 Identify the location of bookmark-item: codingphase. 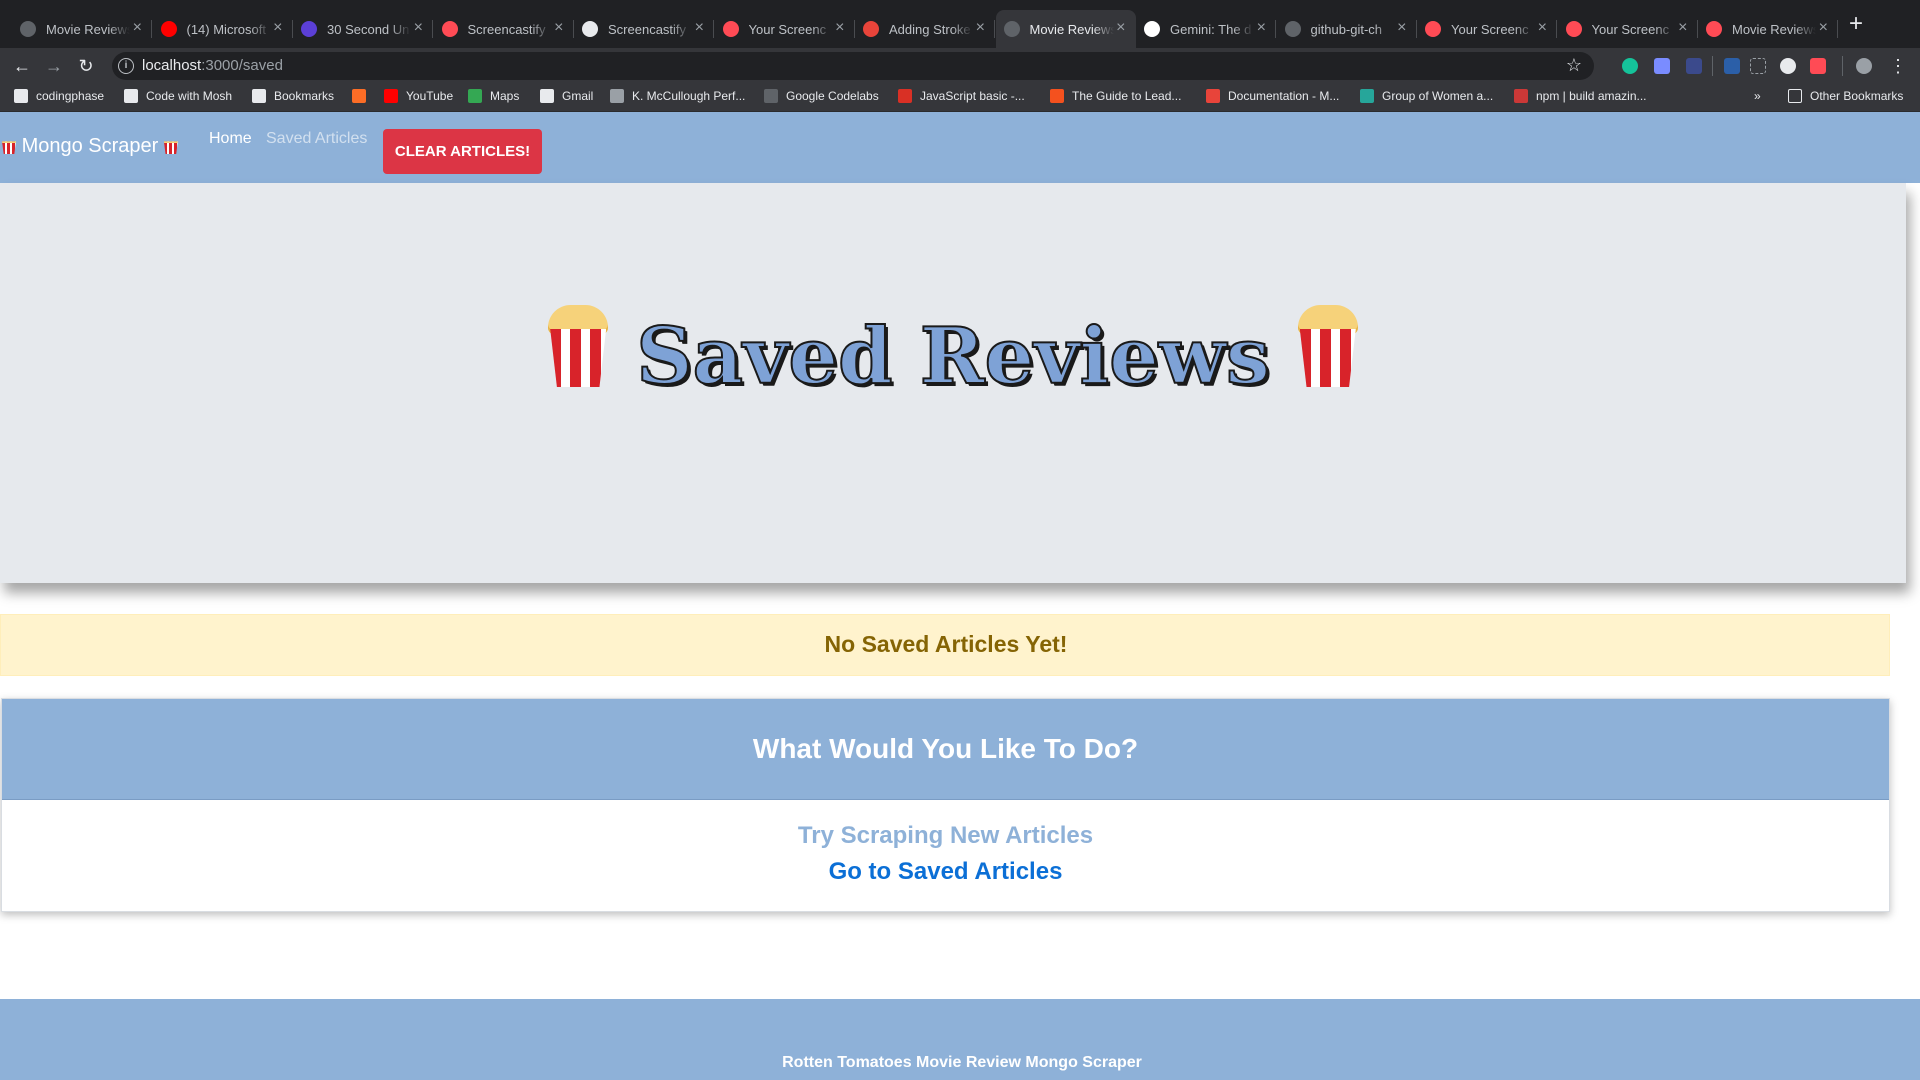
(59, 96).